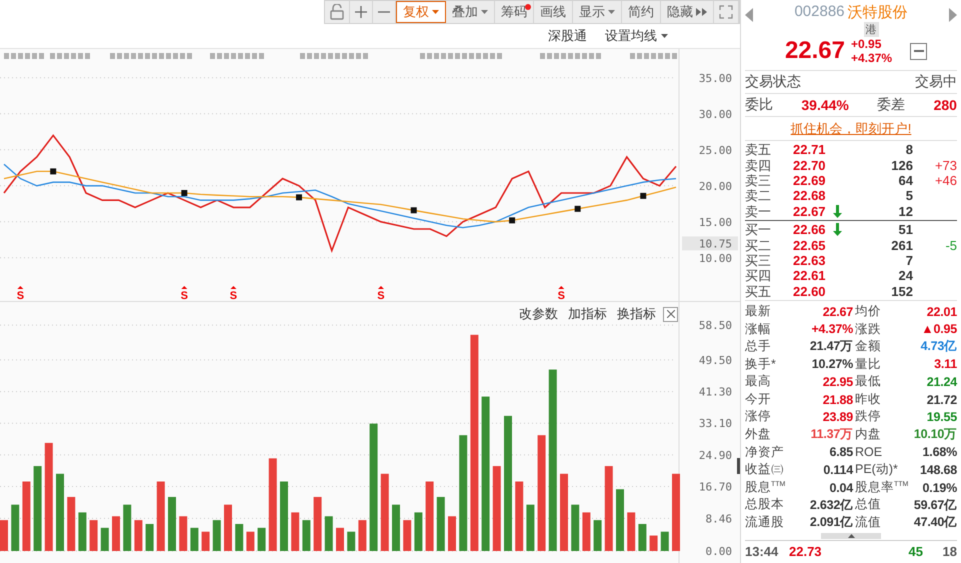 This screenshot has width=961, height=563. Describe the element at coordinates (905, 276) in the screenshot. I see `order-volume: 24` at that location.